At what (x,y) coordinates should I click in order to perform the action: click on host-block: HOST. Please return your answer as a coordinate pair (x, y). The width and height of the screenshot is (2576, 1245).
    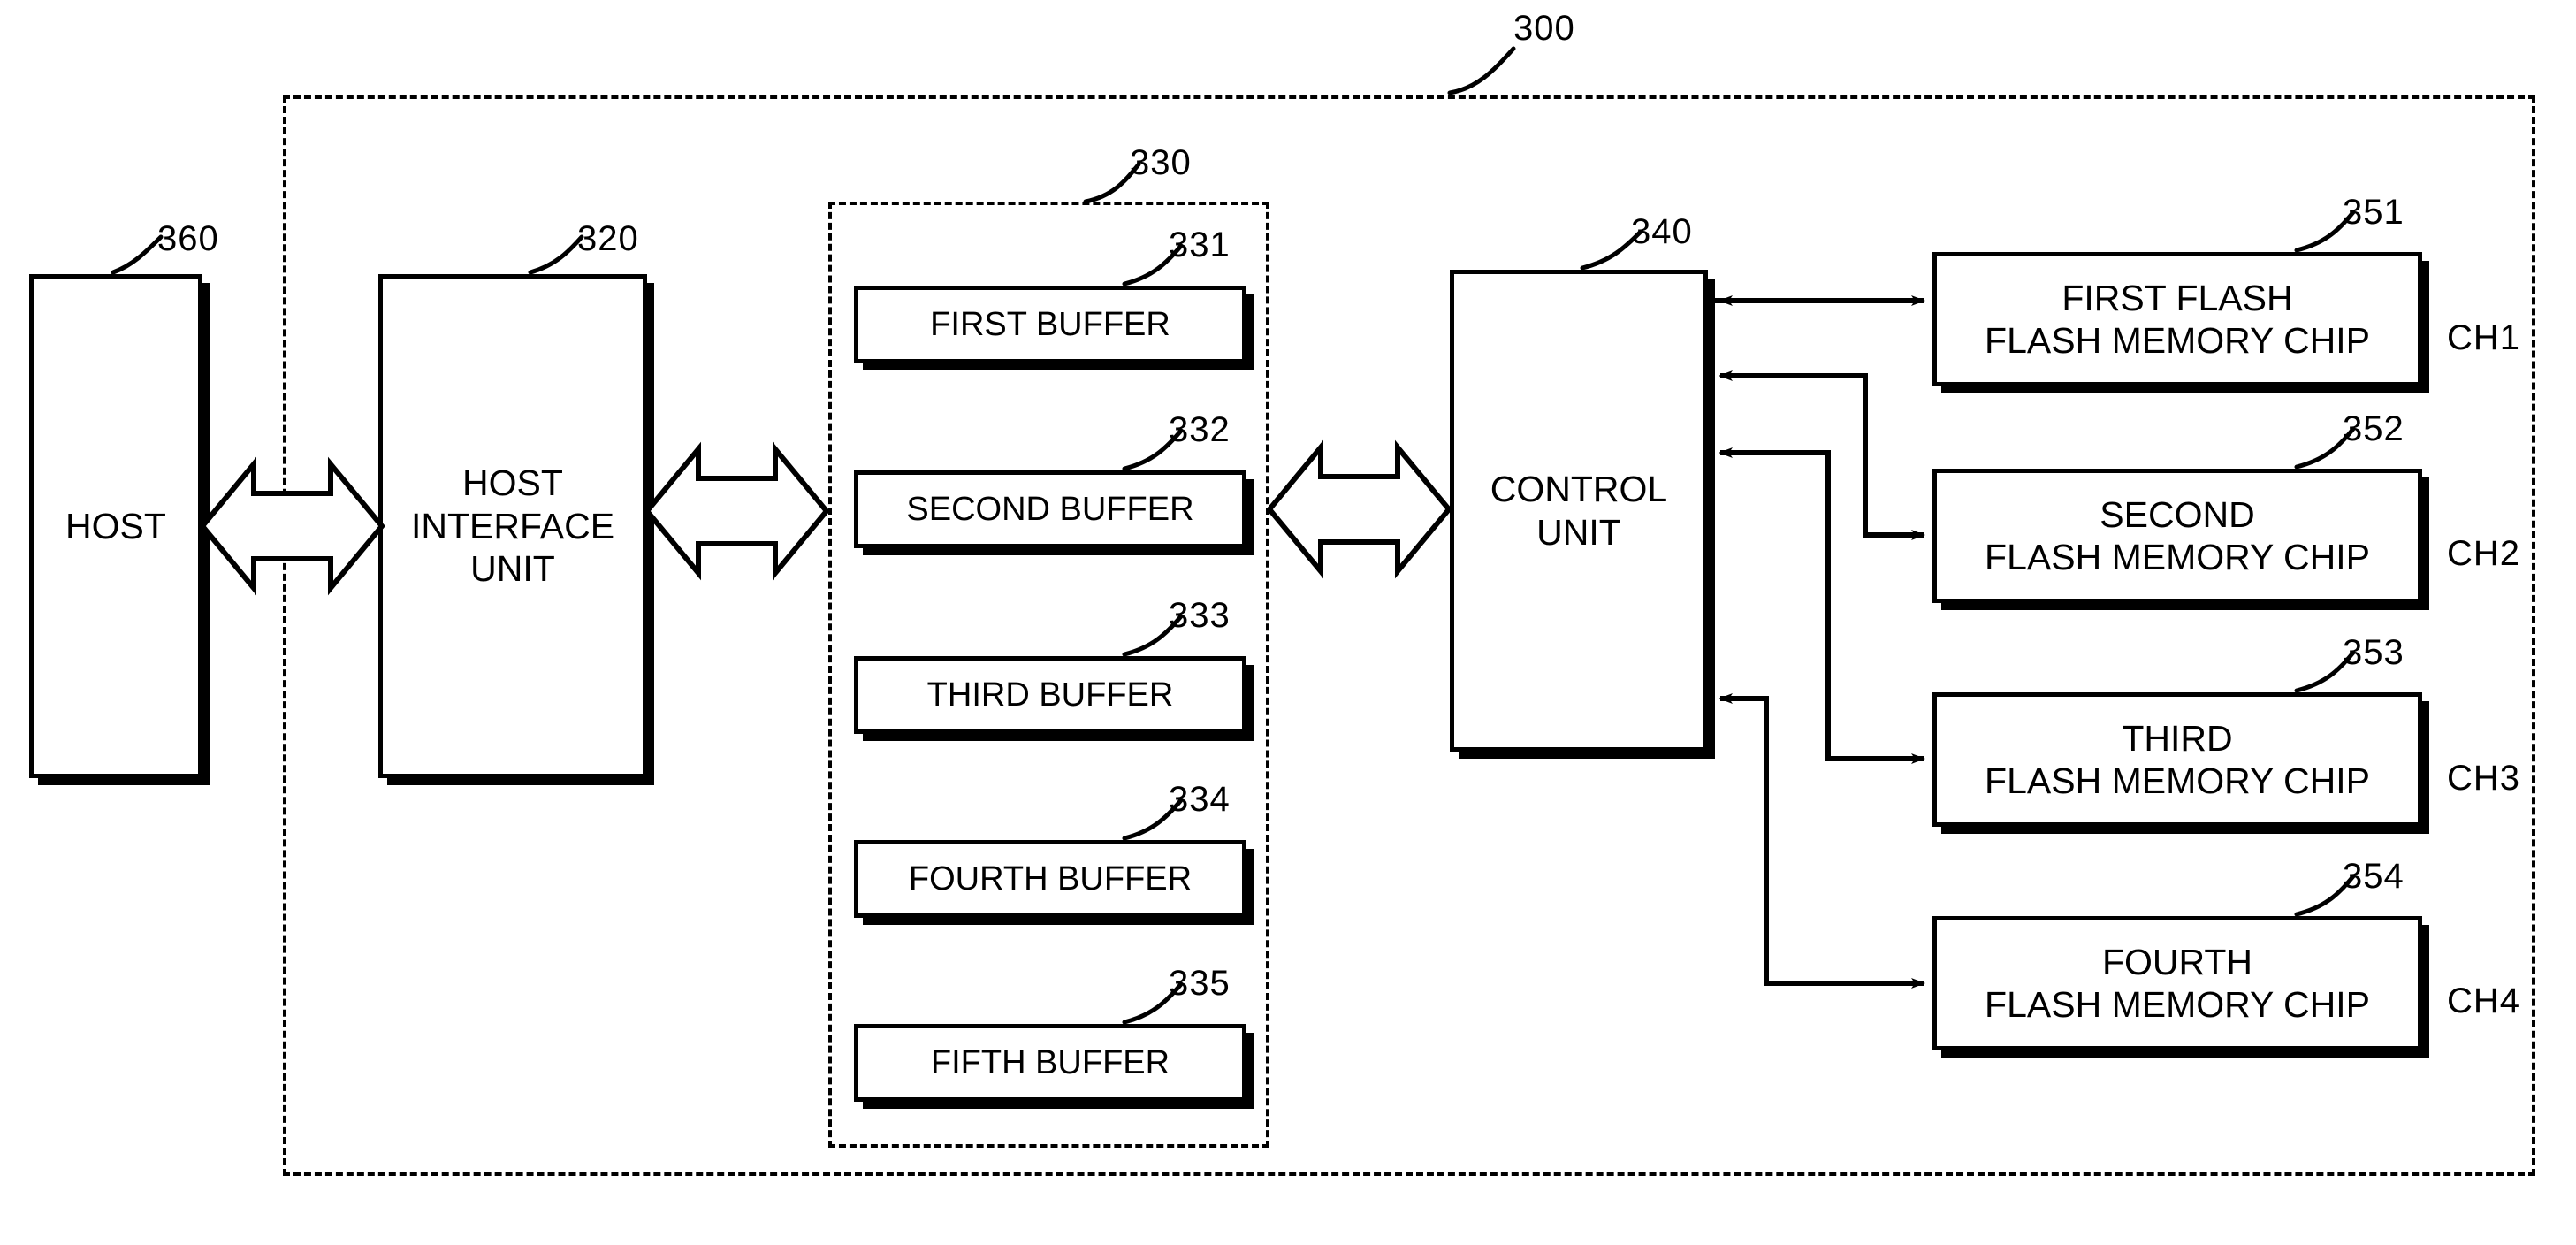
    Looking at the image, I should click on (115, 526).